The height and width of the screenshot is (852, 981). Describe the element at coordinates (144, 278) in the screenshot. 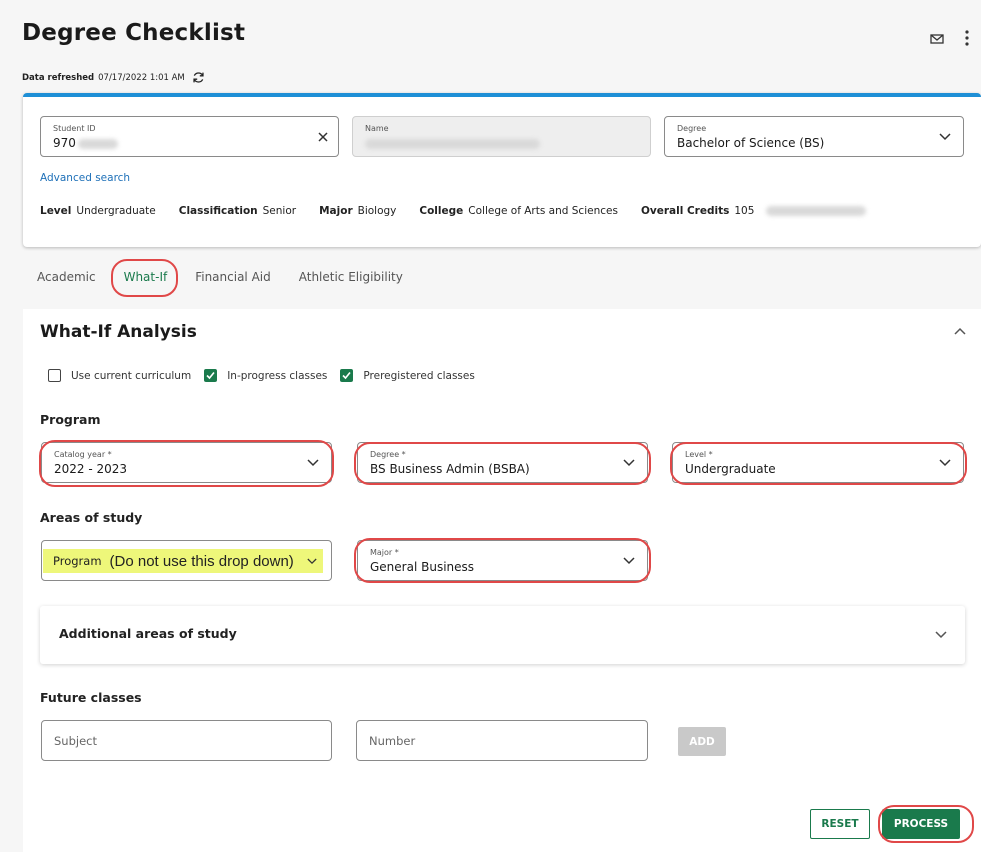

I see `annotation-ring-what-if-tab` at that location.